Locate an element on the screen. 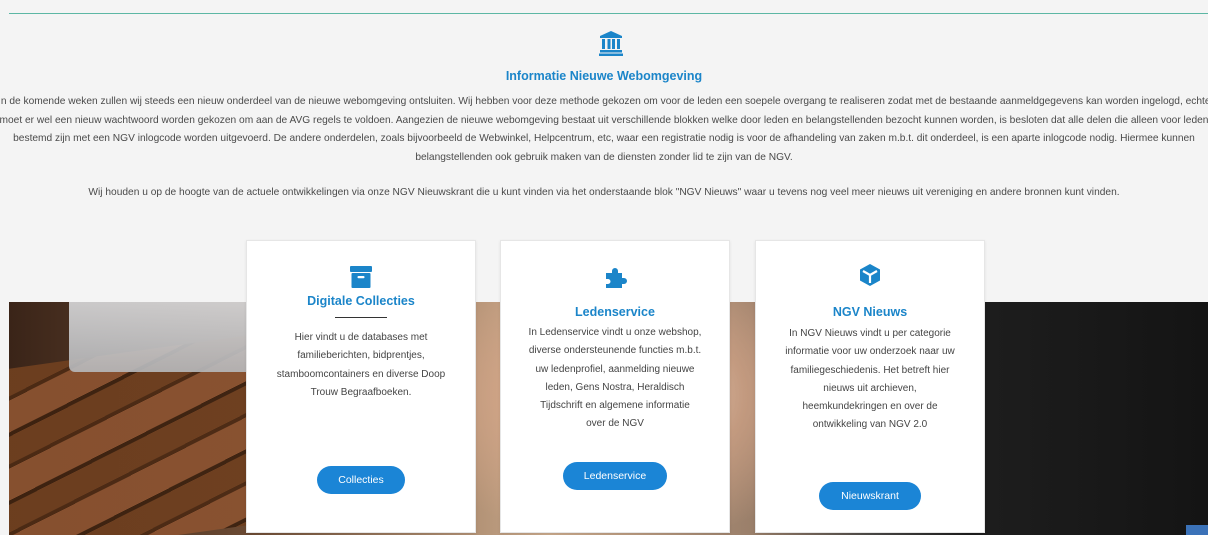 The image size is (1208, 535). title-underline is located at coordinates (361, 317).